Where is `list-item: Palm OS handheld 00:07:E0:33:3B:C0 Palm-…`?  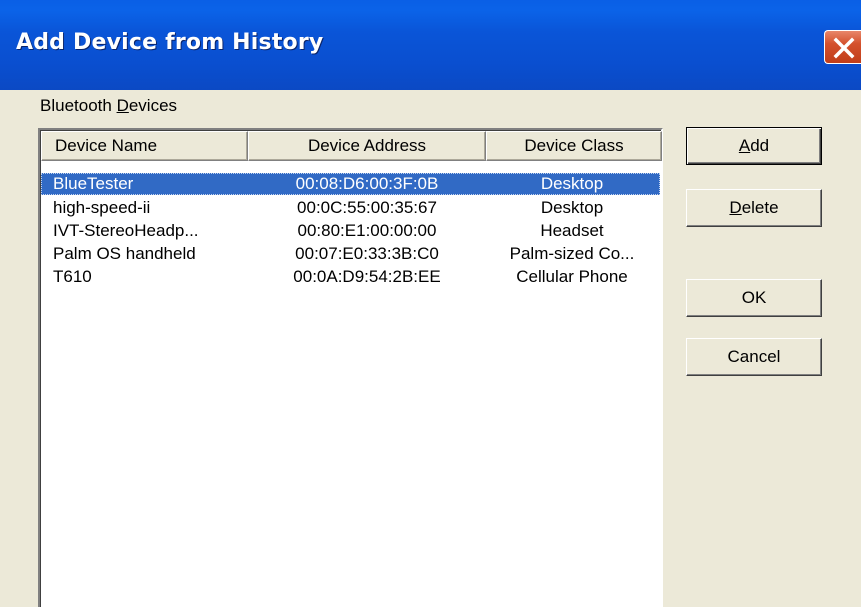
list-item: Palm OS handheld 00:07:E0:33:3B:C0 Palm-… is located at coordinates (350, 254).